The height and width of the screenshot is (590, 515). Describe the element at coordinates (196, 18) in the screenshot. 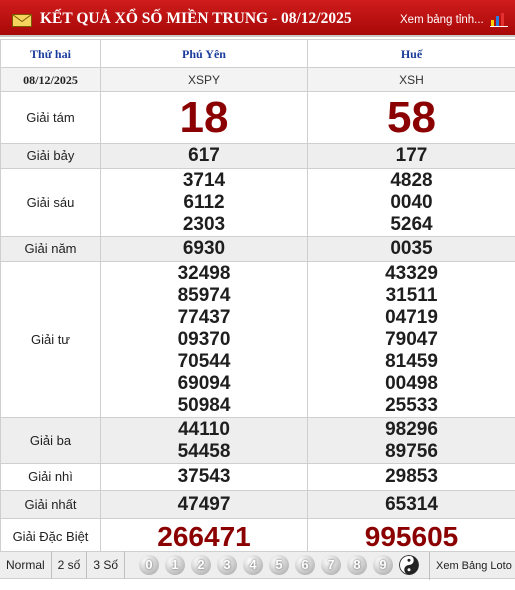

I see `page-title: KẾT QUẢ XỔ SỐ MIỀN TRUNG - 08/12/2025` at that location.